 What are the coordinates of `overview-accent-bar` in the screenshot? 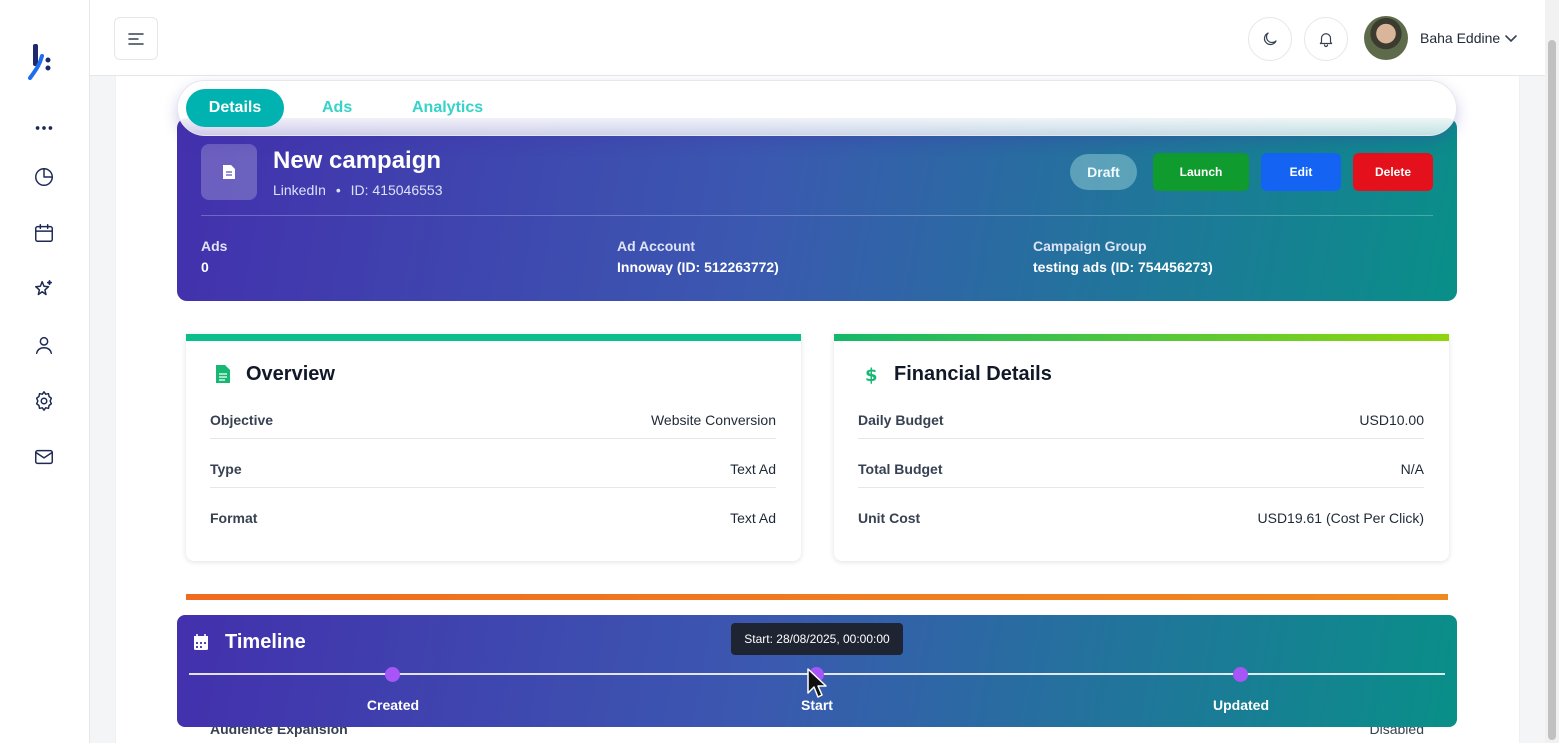 It's located at (493, 337).